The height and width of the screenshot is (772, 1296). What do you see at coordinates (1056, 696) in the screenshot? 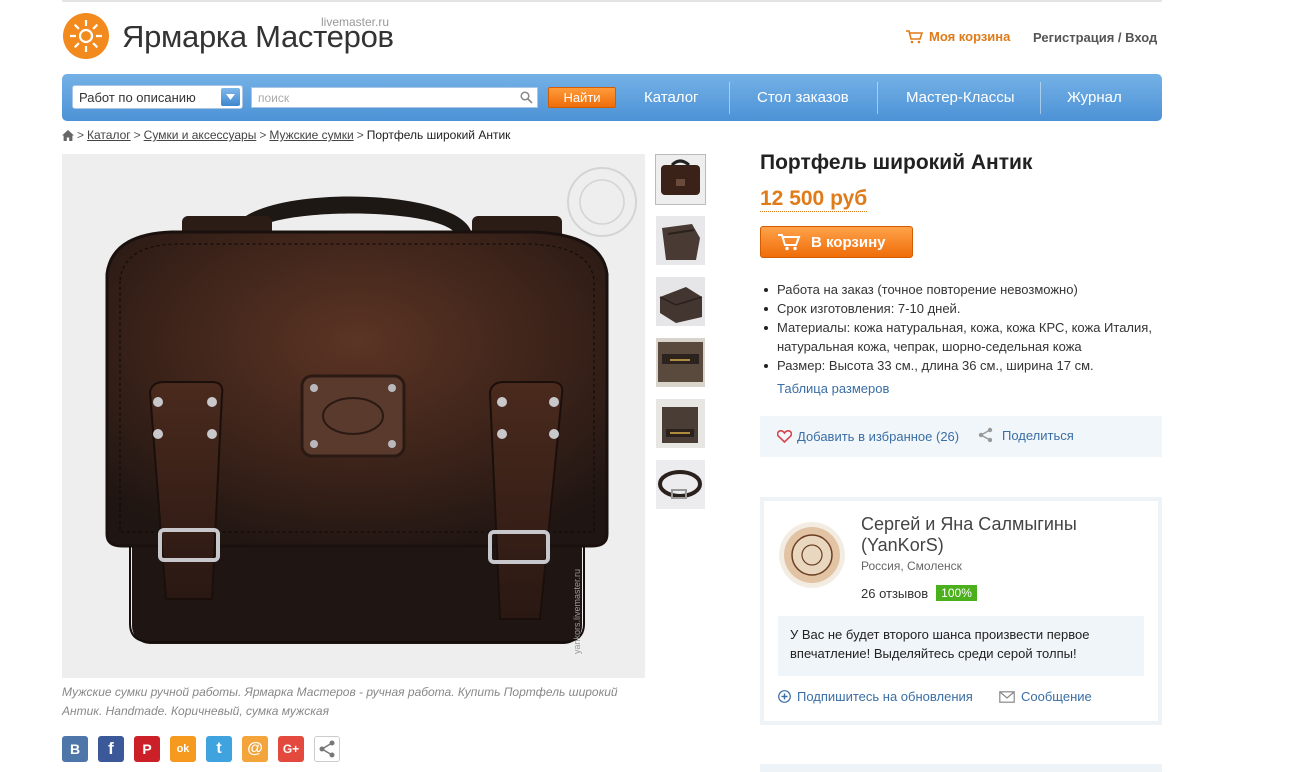
I see `message-label: Сообщение` at bounding box center [1056, 696].